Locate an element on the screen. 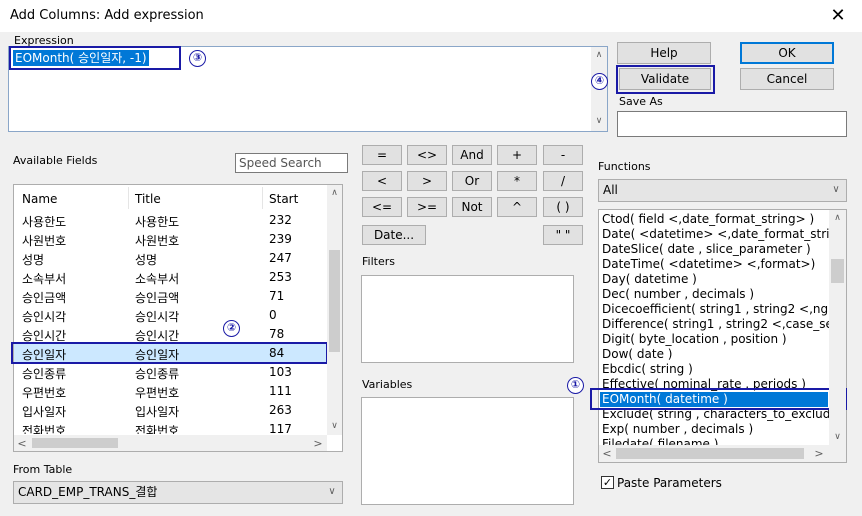  field-title: 사용한도 is located at coordinates (157, 222).